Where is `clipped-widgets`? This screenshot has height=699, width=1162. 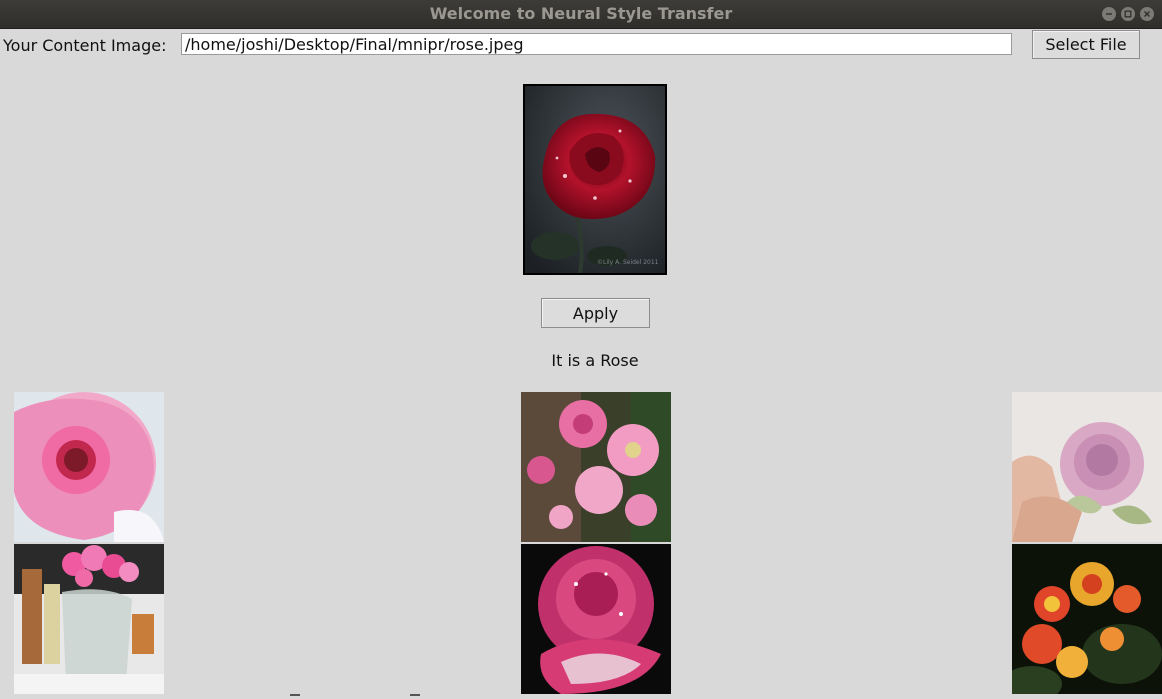 clipped-widgets is located at coordinates (390, 696).